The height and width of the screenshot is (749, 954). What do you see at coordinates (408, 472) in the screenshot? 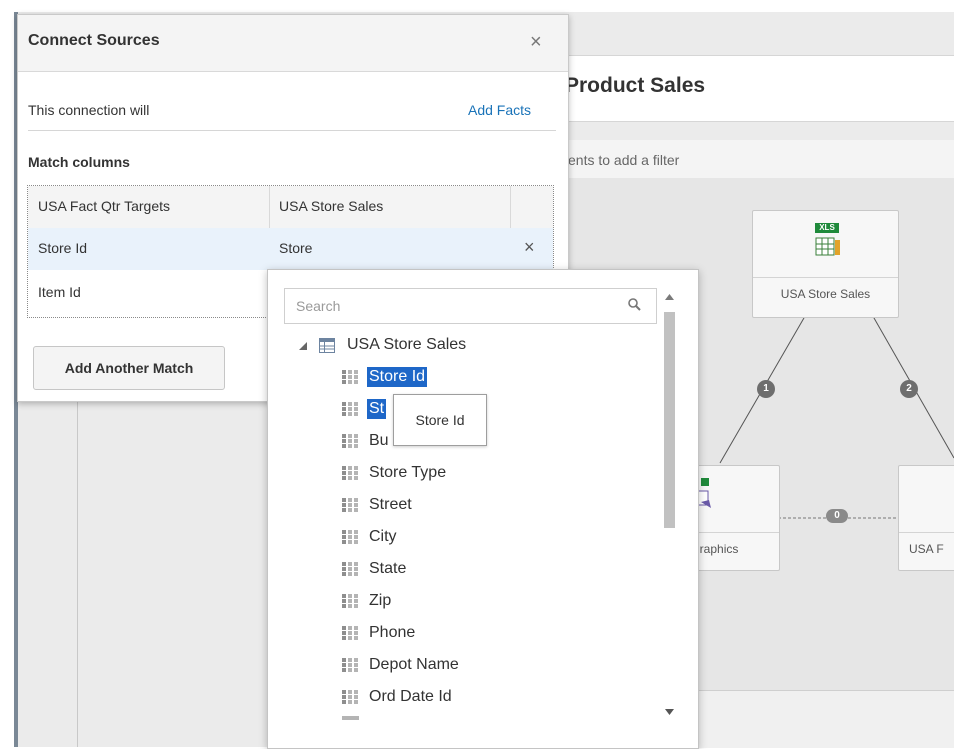
I see `column-item-label: Store Type` at bounding box center [408, 472].